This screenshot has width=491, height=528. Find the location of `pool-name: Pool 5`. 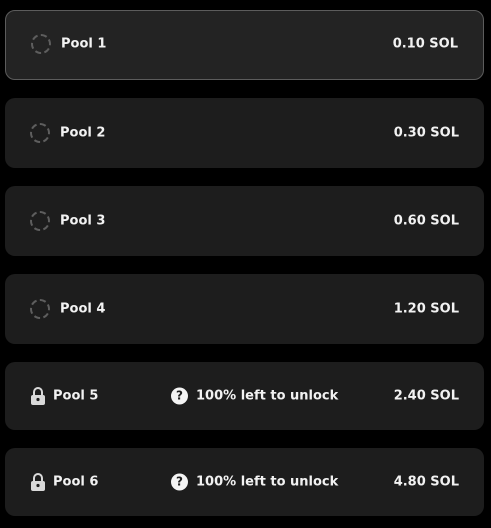

pool-name: Pool 5 is located at coordinates (76, 396).